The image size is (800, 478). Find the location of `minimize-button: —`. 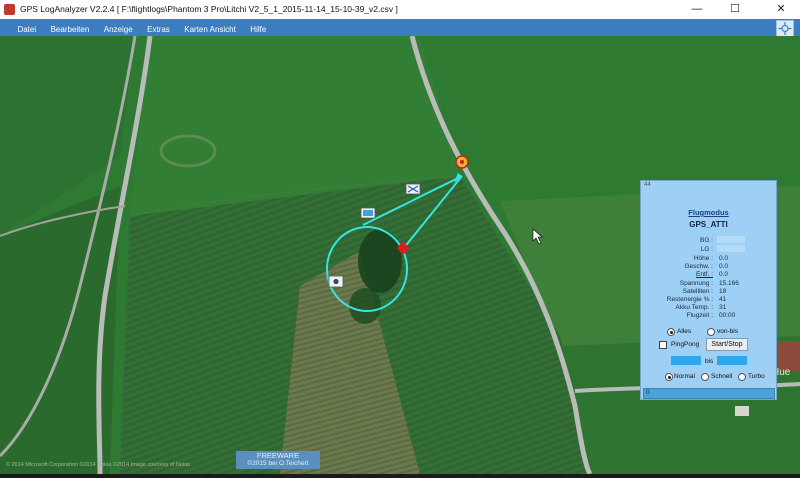

minimize-button: — is located at coordinates (697, 9).